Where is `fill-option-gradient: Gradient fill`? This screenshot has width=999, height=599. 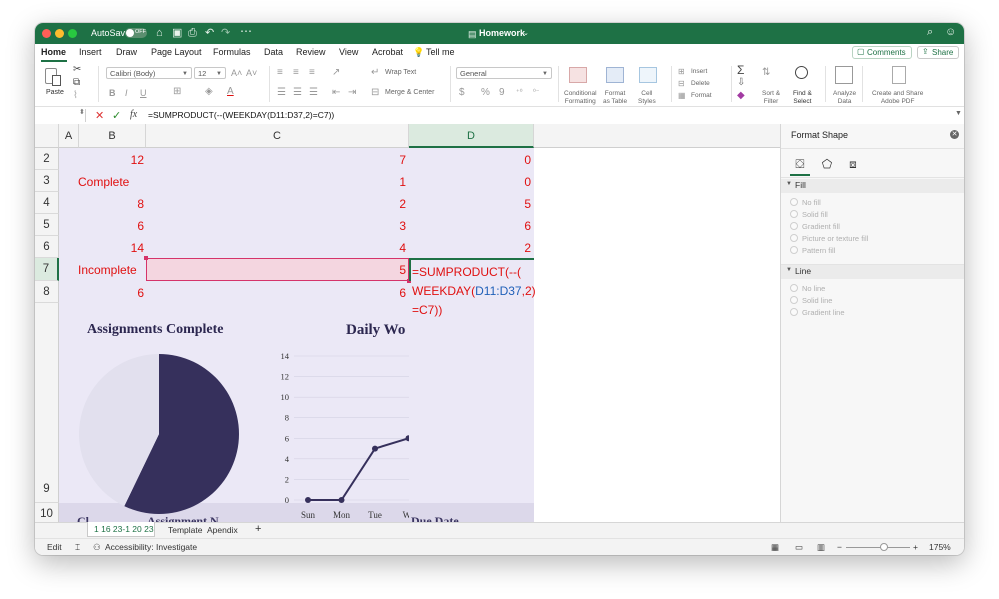
fill-option-gradient: Gradient fill is located at coordinates (815, 226).